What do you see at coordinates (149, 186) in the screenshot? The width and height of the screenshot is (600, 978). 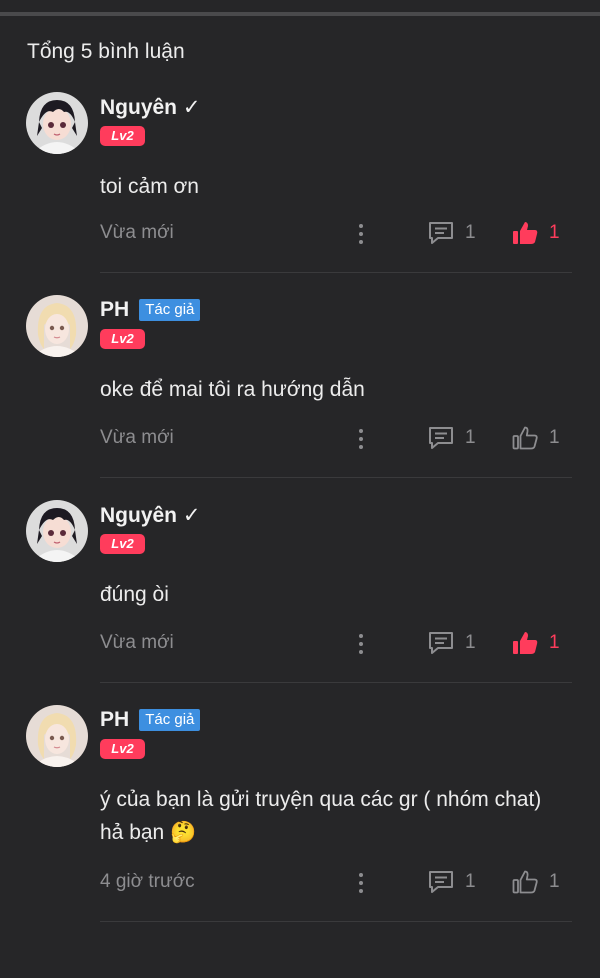 I see `comment-text: toi cảm ơn` at bounding box center [149, 186].